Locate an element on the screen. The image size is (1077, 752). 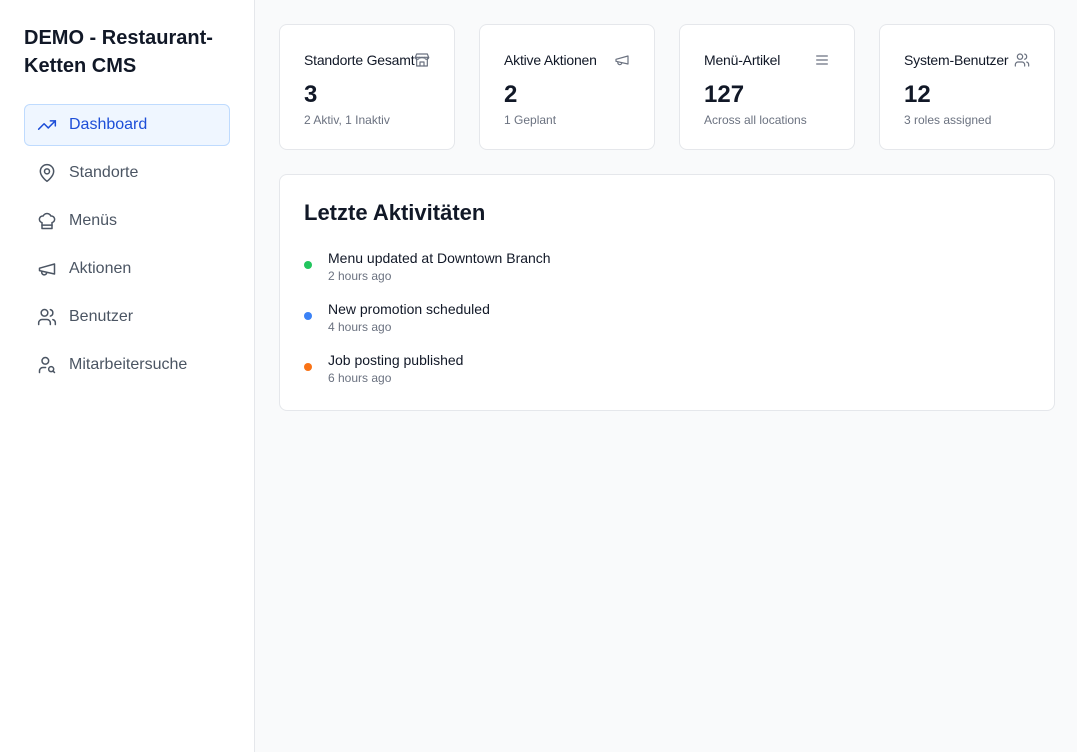
sidebar-item-label: Dashboard is located at coordinates (108, 124).